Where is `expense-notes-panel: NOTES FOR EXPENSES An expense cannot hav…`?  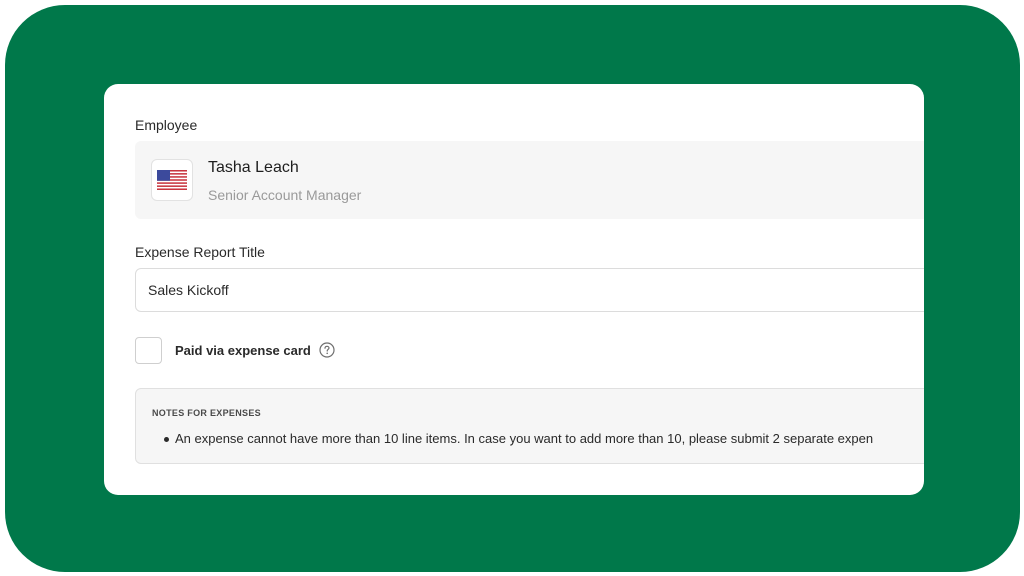
expense-notes-panel: NOTES FOR EXPENSES An expense cannot hav… is located at coordinates (529, 426).